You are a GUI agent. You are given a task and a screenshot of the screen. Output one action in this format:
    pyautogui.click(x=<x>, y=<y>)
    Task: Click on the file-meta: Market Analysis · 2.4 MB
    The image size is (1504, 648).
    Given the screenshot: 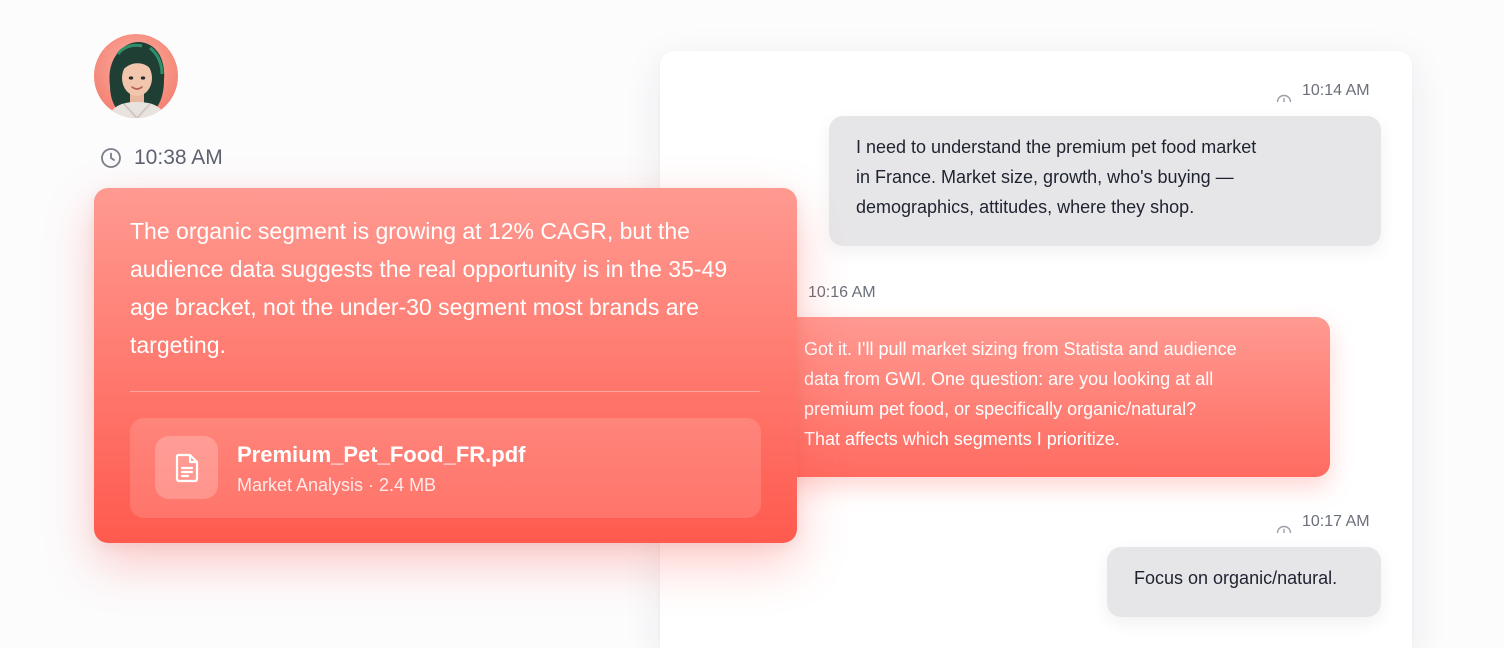 What is the action you would take?
    pyautogui.click(x=337, y=485)
    